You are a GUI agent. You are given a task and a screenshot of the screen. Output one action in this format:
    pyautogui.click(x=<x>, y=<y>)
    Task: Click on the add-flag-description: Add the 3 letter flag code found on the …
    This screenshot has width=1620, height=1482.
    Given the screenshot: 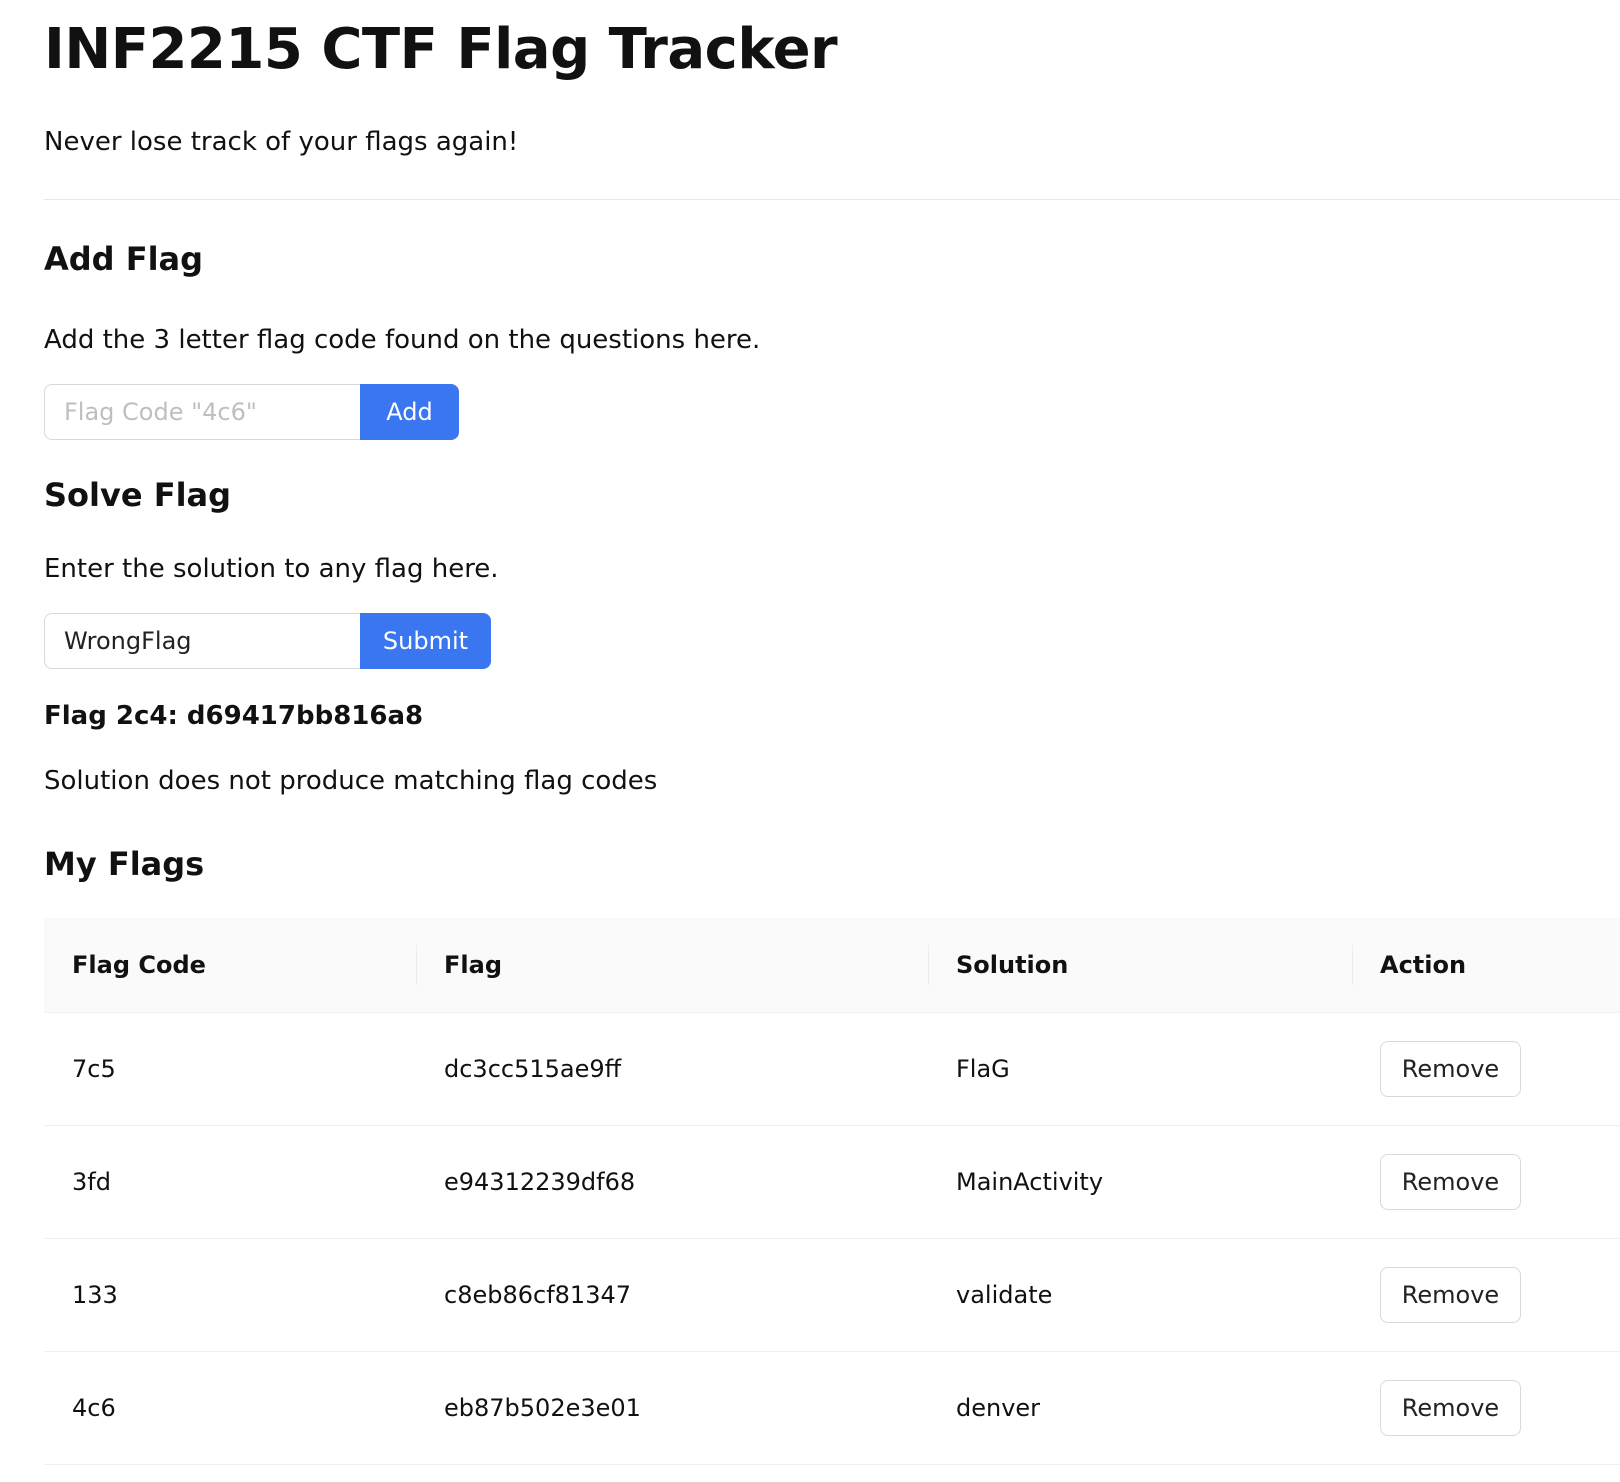 What is the action you would take?
    pyautogui.click(x=402, y=340)
    